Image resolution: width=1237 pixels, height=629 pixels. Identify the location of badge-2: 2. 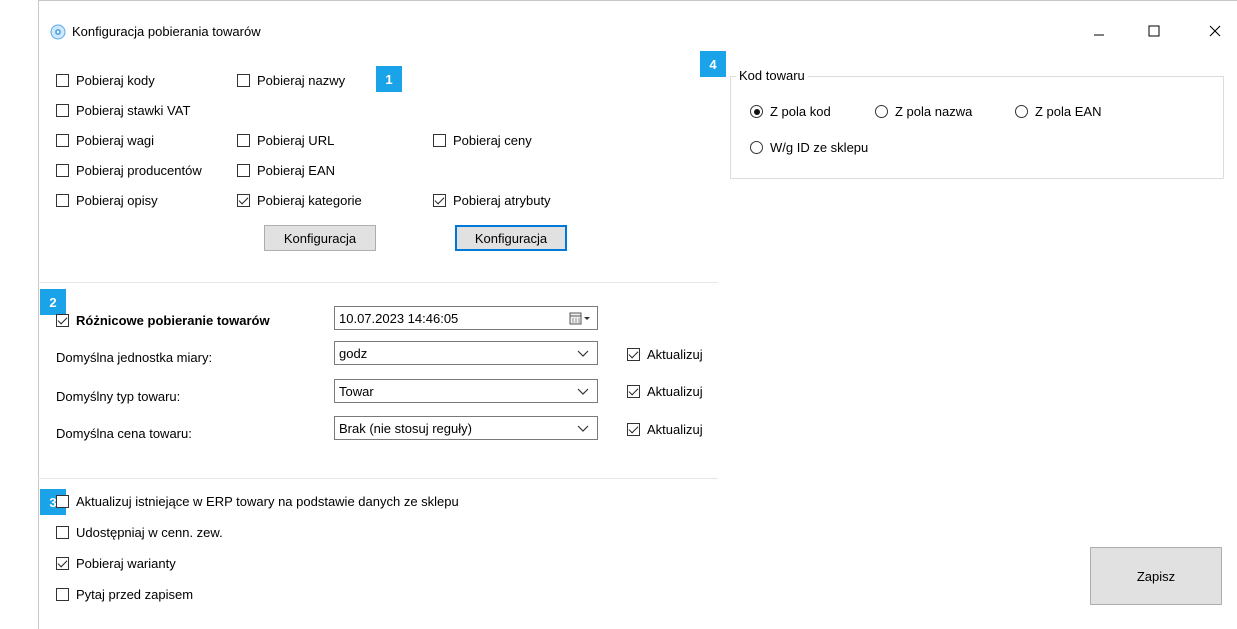
(53, 302).